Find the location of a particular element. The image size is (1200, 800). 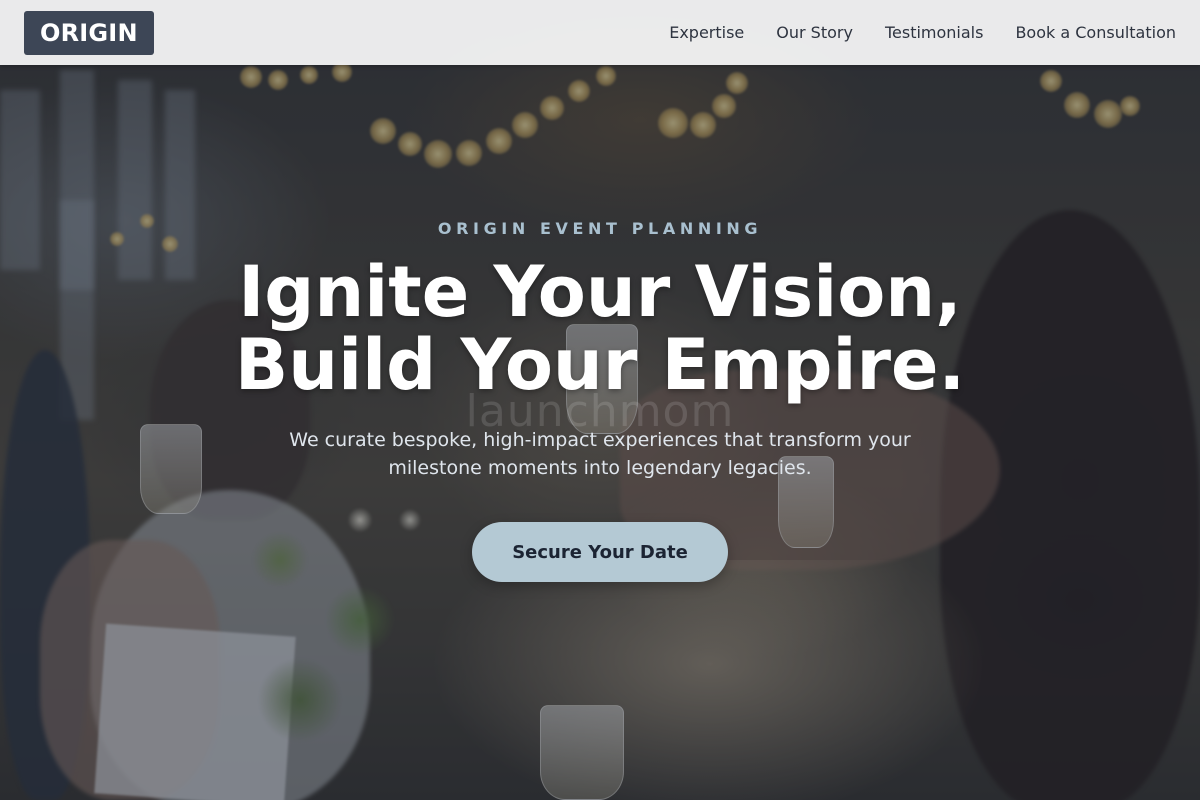

nav-link-our-story: Our Story is located at coordinates (814, 32).